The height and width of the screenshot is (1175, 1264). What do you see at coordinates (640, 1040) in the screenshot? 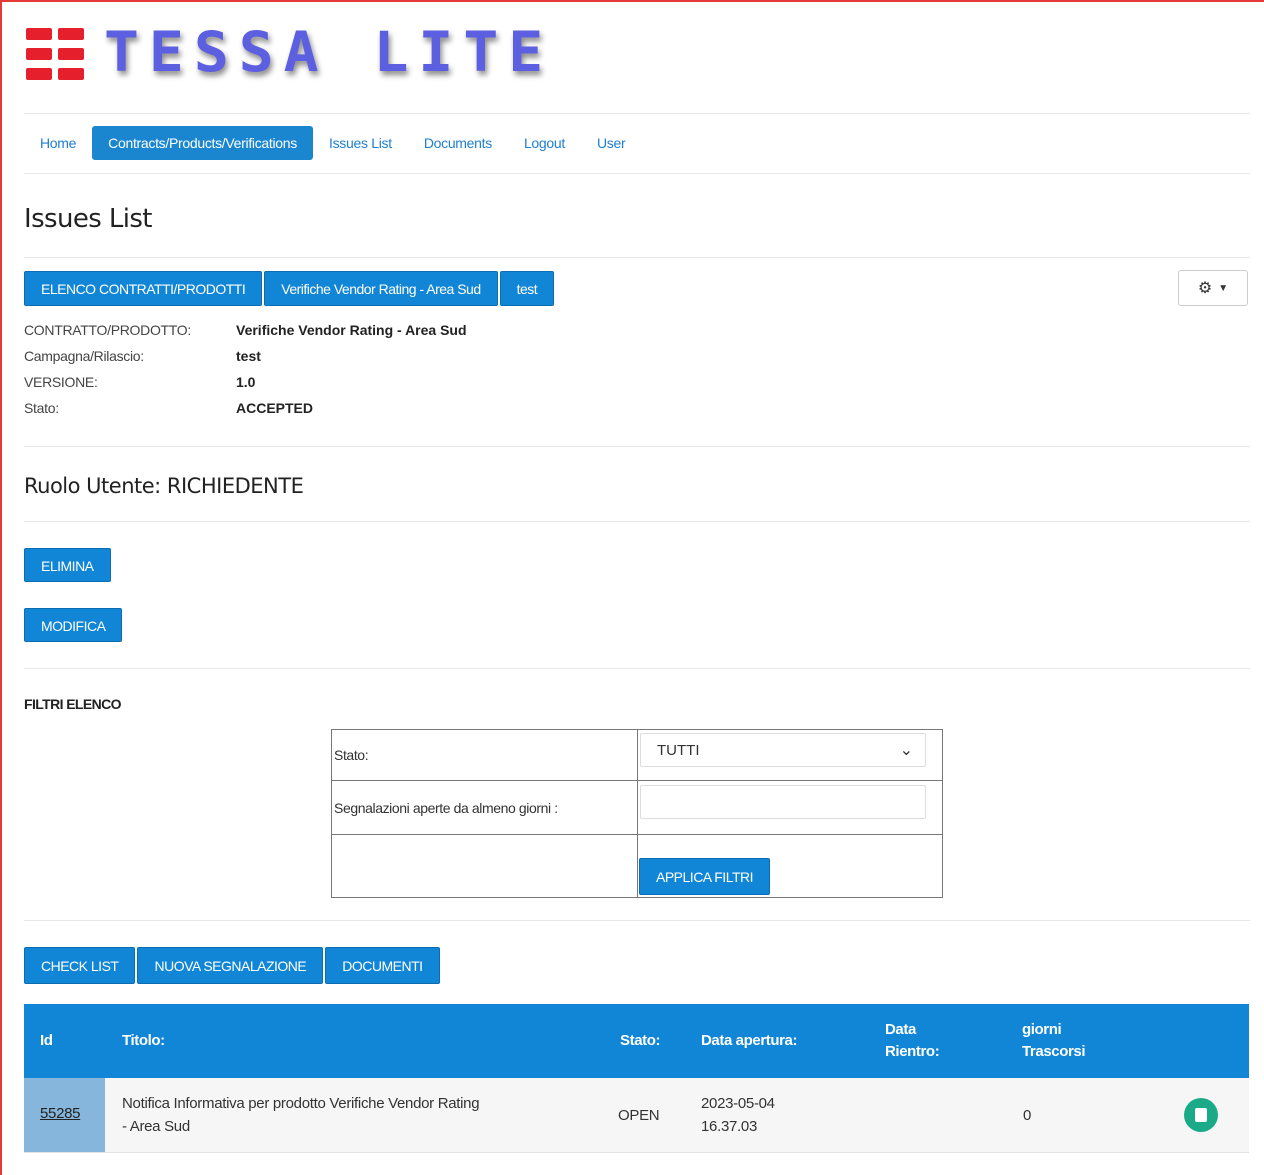
I see `col-stato: Stato:` at bounding box center [640, 1040].